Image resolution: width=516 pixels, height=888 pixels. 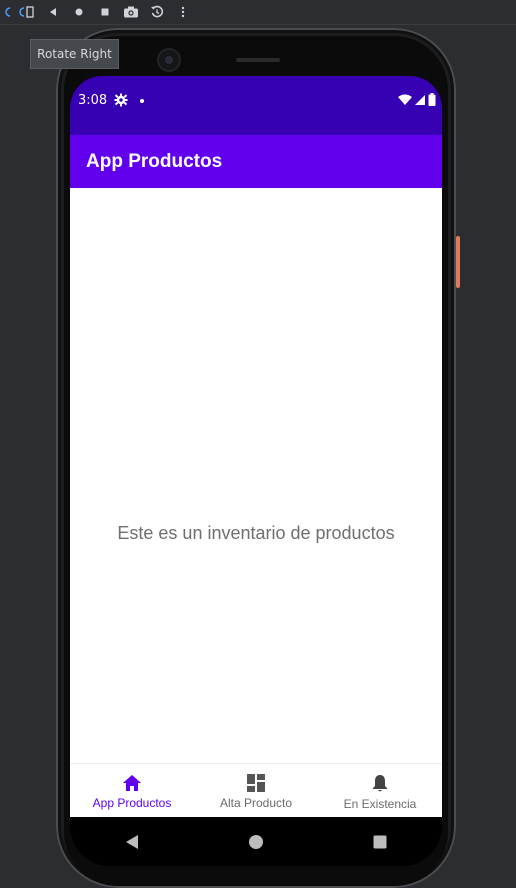 I want to click on nav-item-en-existencia: En Existencia, so click(x=380, y=791).